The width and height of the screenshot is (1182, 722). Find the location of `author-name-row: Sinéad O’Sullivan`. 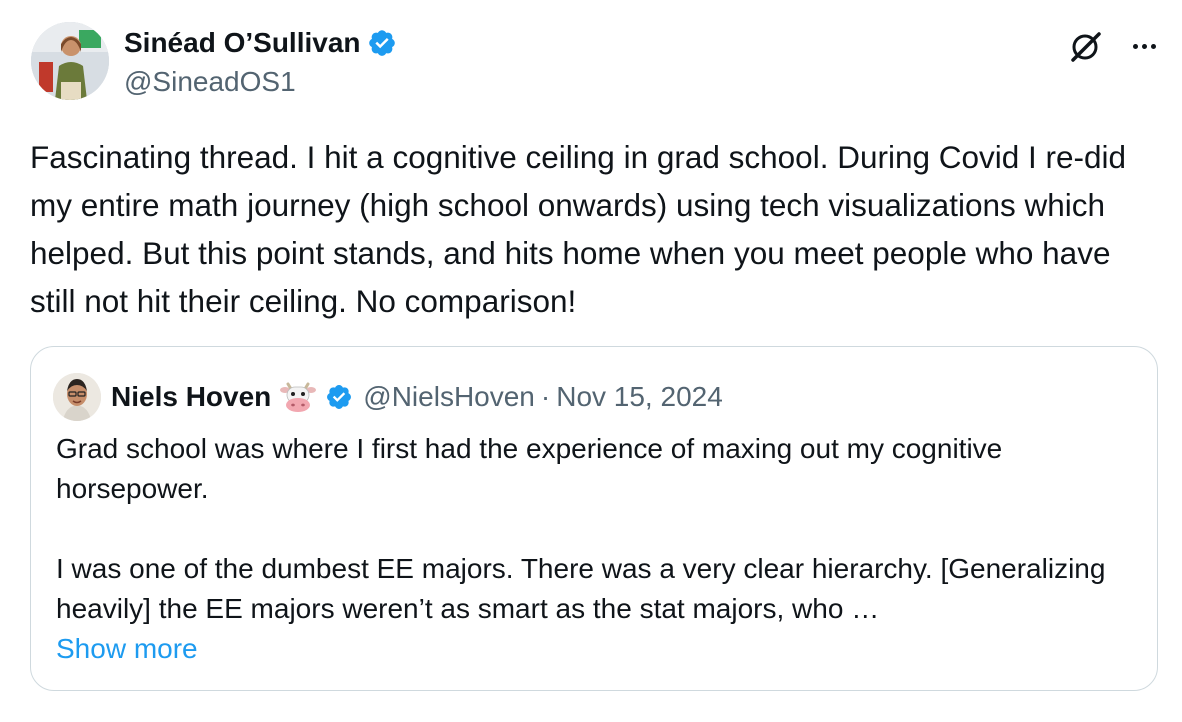

author-name-row: Sinéad O’Sullivan is located at coordinates (260, 43).